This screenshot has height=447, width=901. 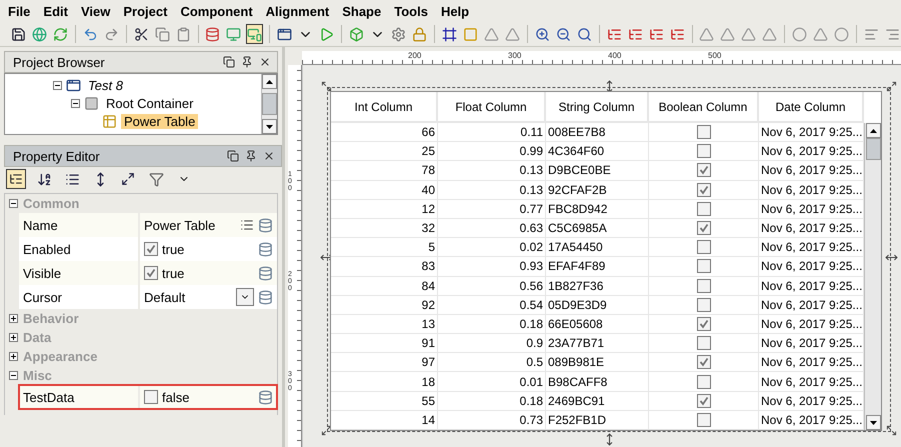 I want to click on table-cell: 0.93, so click(x=492, y=266).